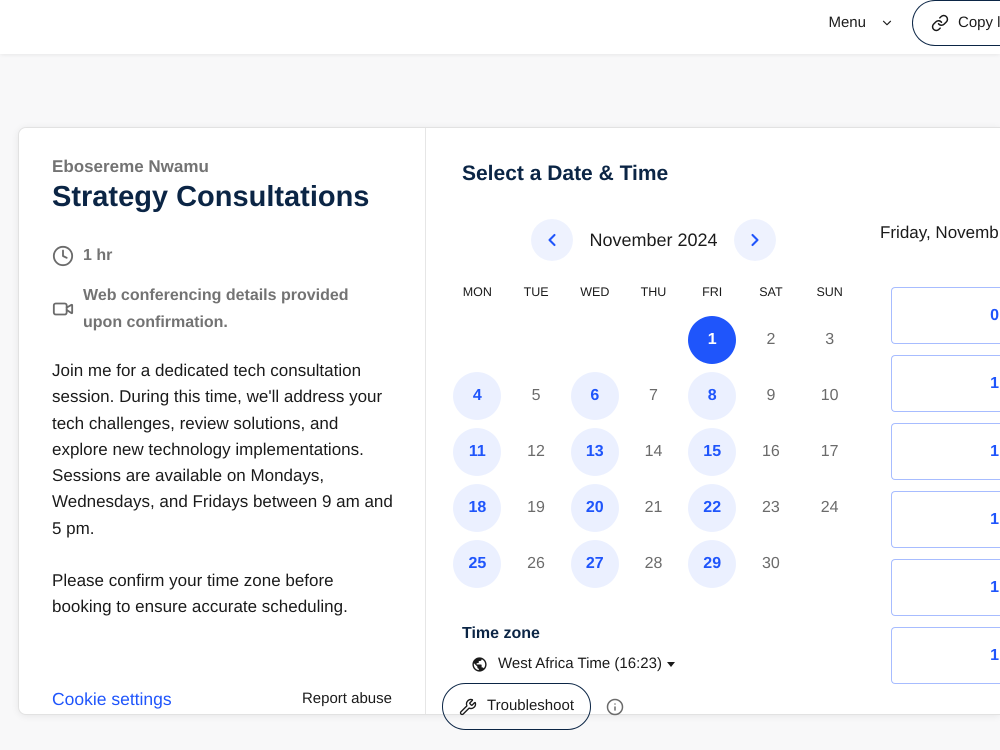 The image size is (1000, 750). Describe the element at coordinates (223, 450) in the screenshot. I see `description-paragraph: Join me for a dedicated tech consultation session. During this time, we'll address your tech challenges, review solutions, and explore new technology implementations. Sessions are available on Mondays, Wednesdays, and Fridays between 9 am and 5 pm.` at that location.